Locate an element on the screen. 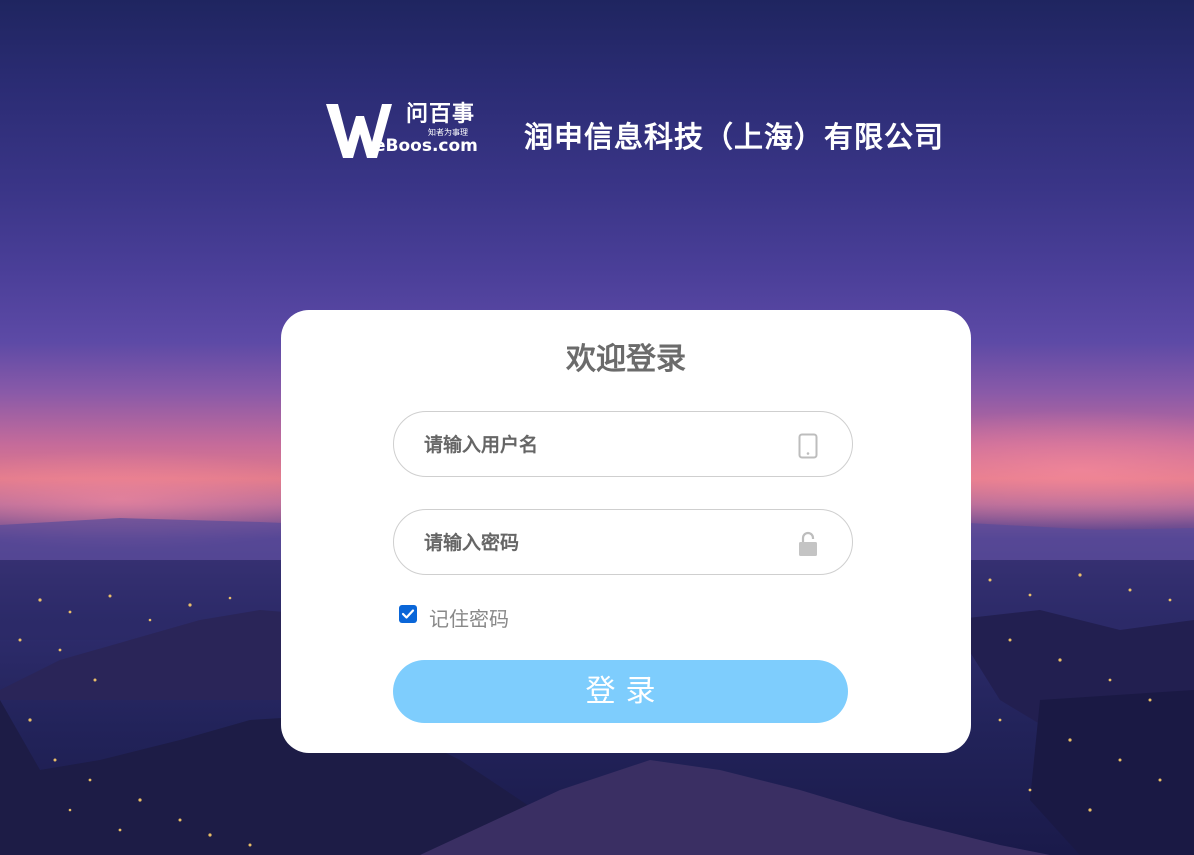 This screenshot has width=1194, height=855. username-input is located at coordinates (594, 445).